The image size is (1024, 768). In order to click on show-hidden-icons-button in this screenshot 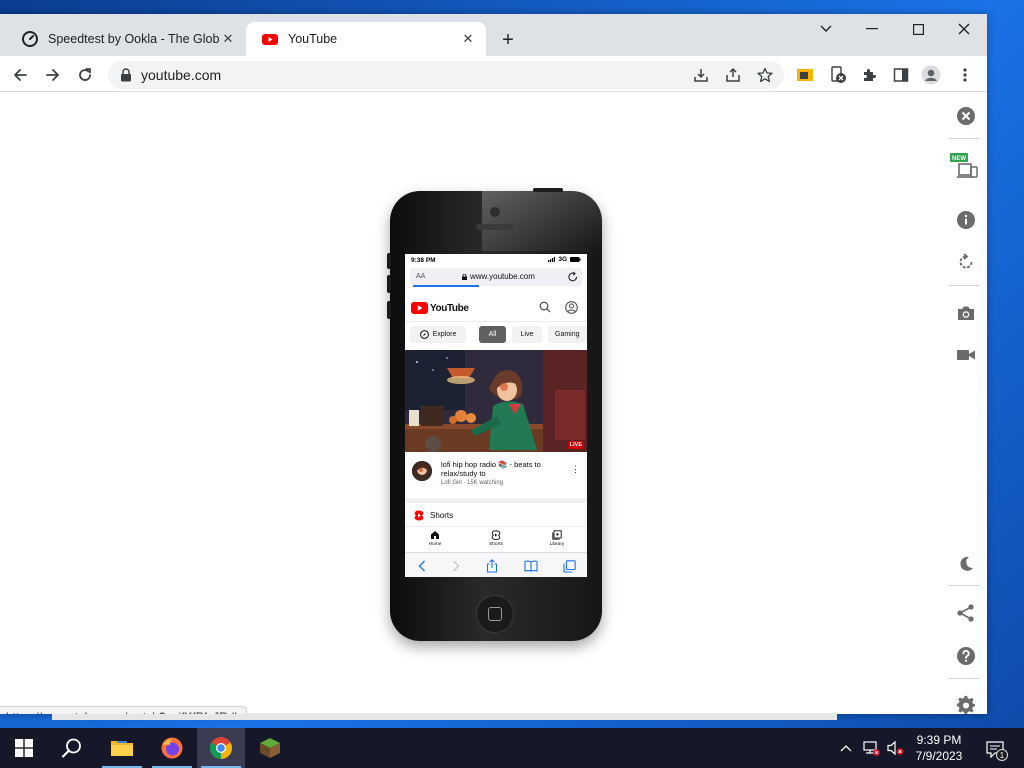, I will do `click(846, 748)`.